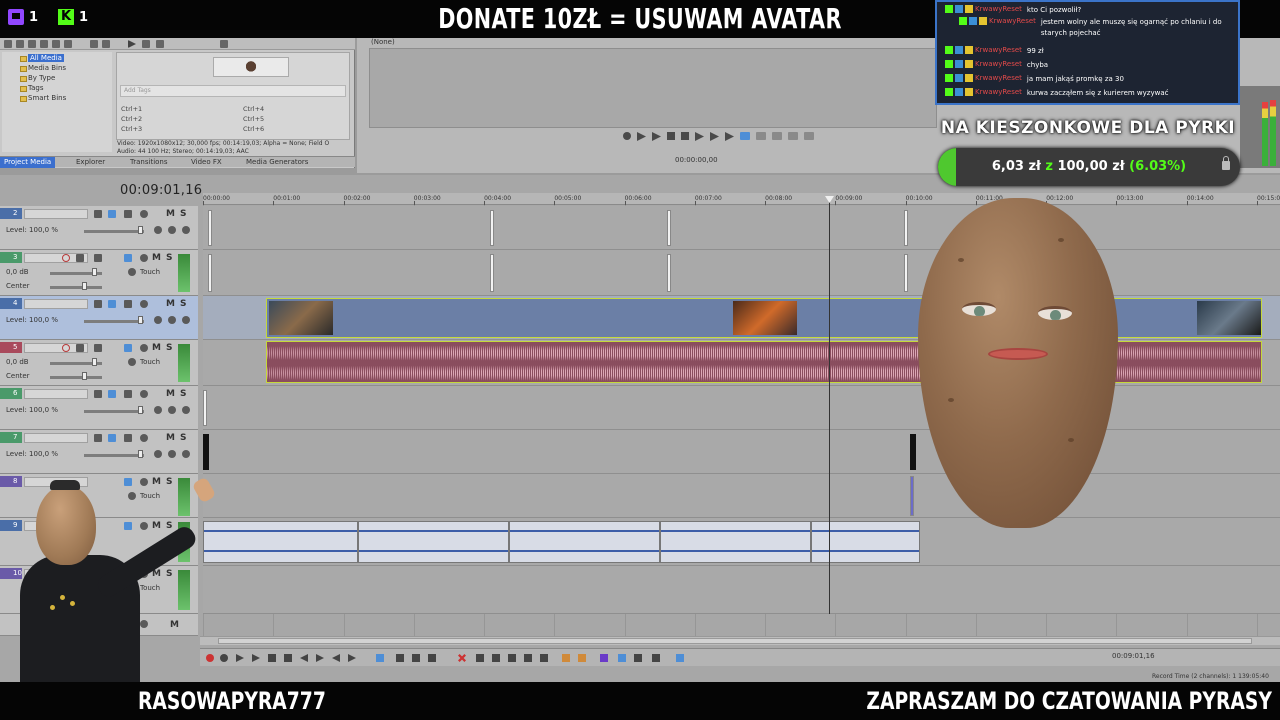  Describe the element at coordinates (793, 136) in the screenshot. I see `copy-snapshot-icon` at that location.